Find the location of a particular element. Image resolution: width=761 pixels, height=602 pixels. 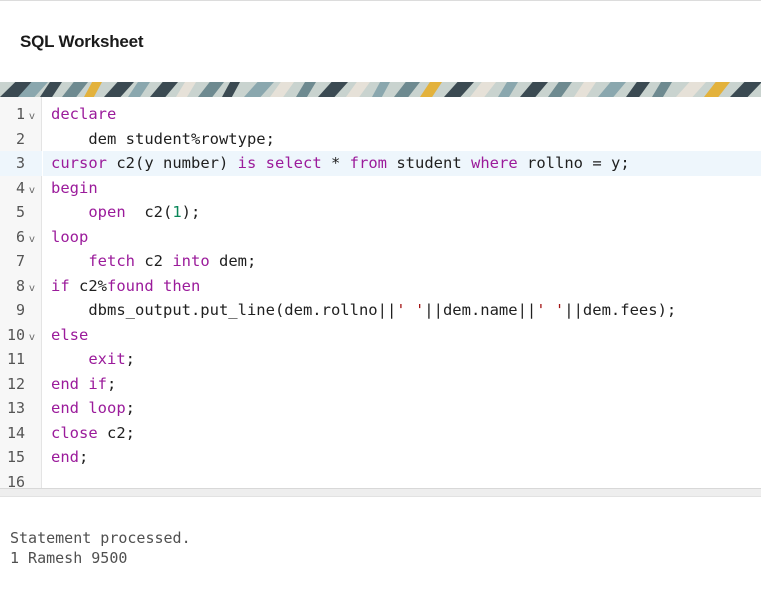

keyword-token: if is located at coordinates (60, 285).